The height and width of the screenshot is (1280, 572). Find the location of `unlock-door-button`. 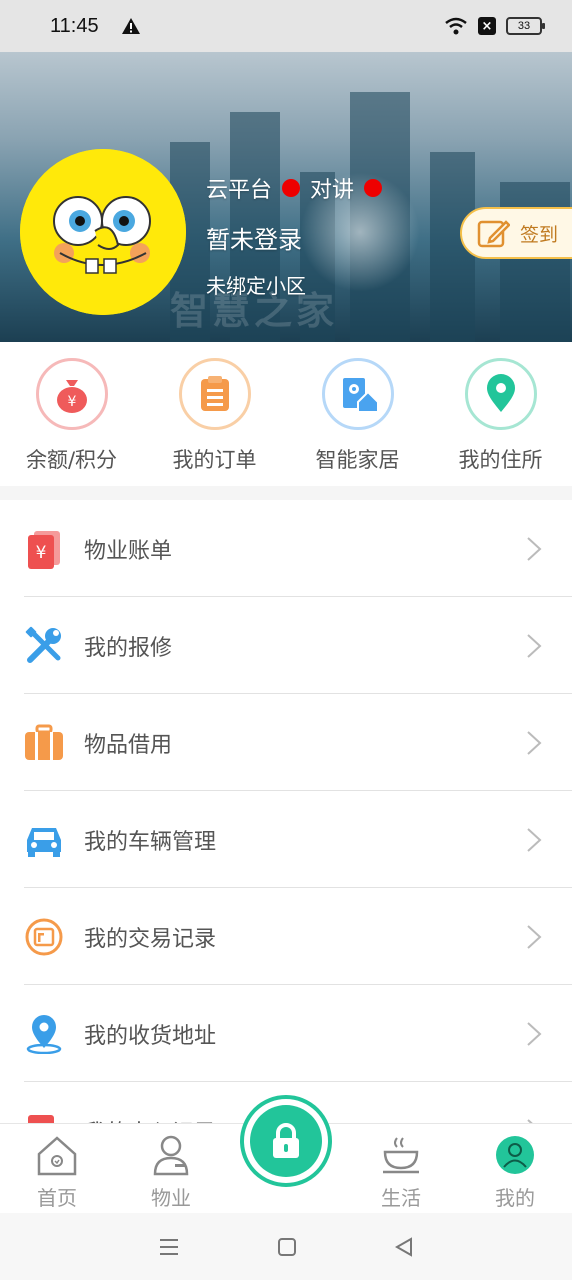

unlock-door-button is located at coordinates (286, 1141).